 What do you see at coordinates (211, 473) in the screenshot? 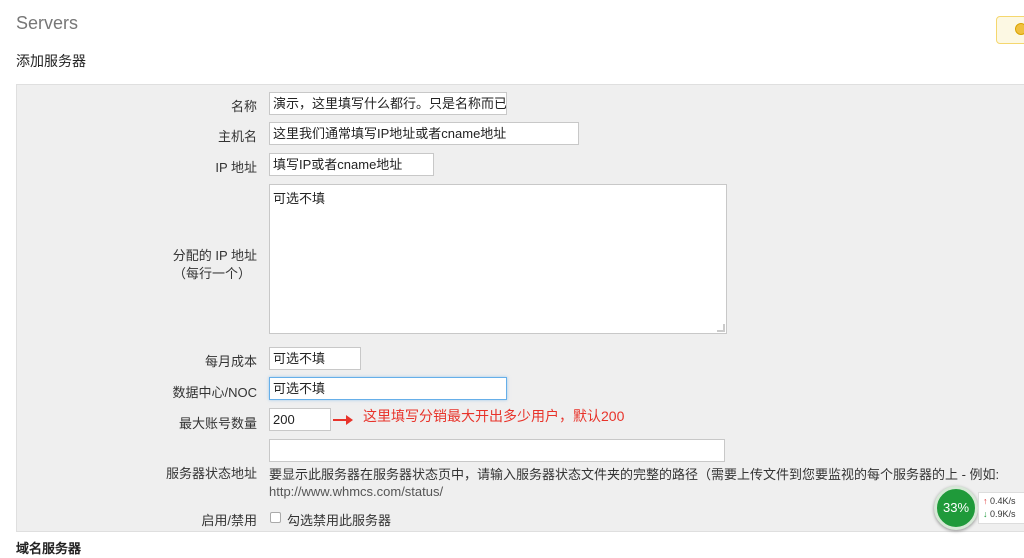
I see `status-address-label: 服务器状态地址` at bounding box center [211, 473].